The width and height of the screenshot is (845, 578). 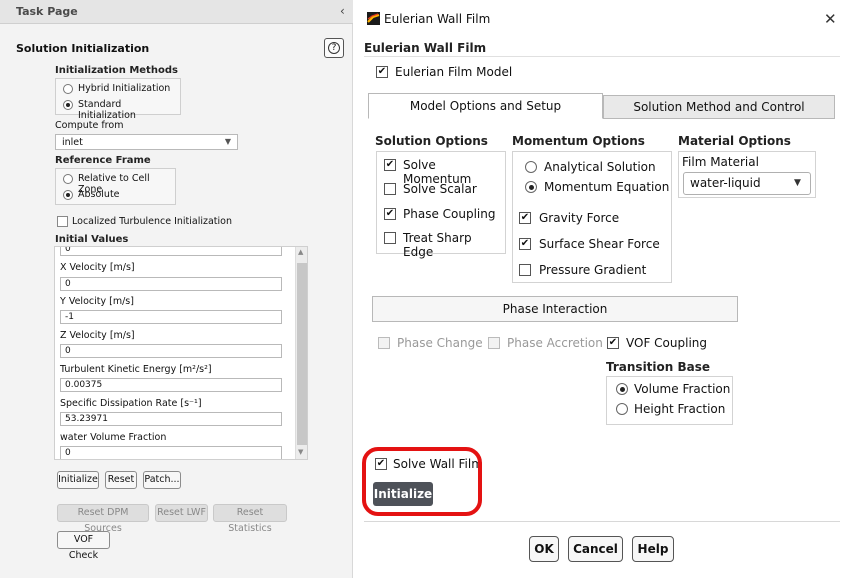 I want to click on gravity-force-checkbox: ✔, so click(x=525, y=218).